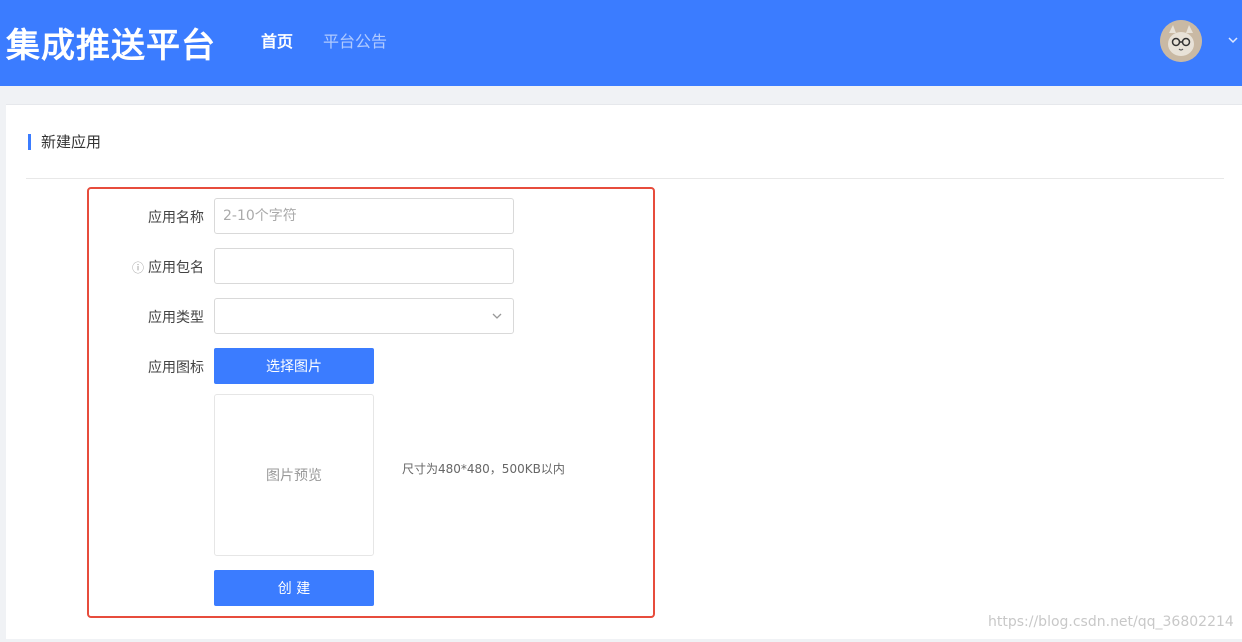 The height and width of the screenshot is (642, 1242). What do you see at coordinates (139, 317) in the screenshot?
I see `app-type-label: 应用类型` at bounding box center [139, 317].